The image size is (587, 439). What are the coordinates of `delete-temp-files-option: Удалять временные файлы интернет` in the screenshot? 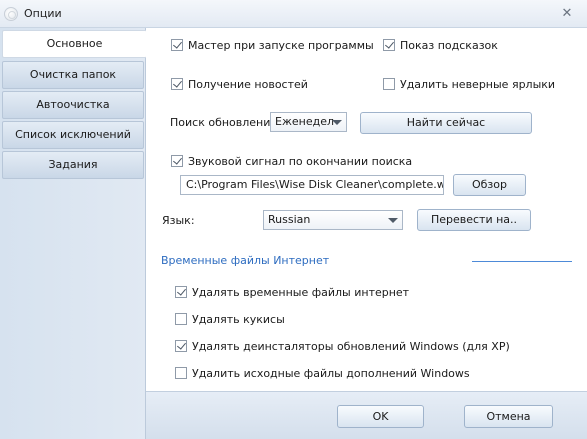 It's located at (292, 292).